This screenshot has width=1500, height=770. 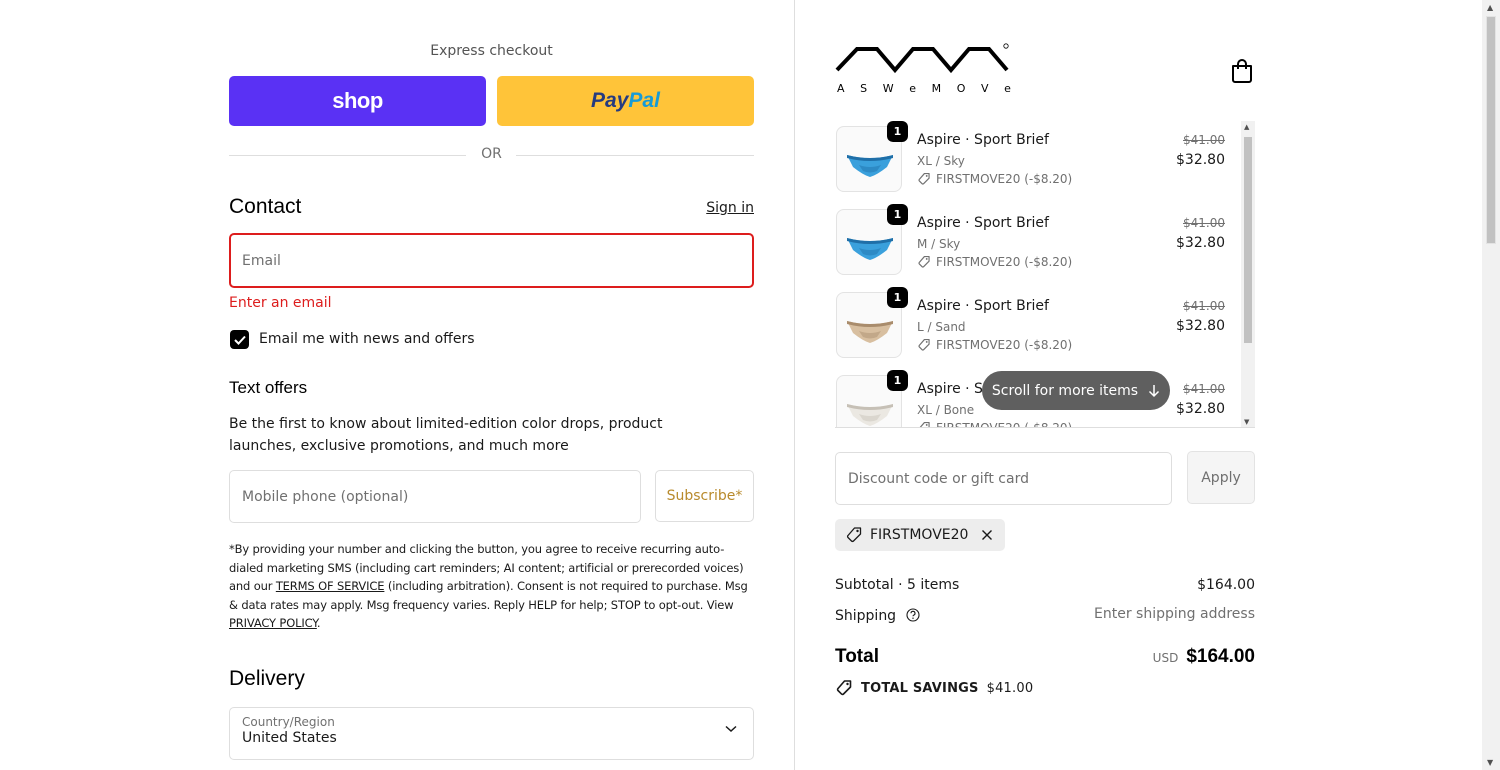 What do you see at coordinates (1490, 7) in the screenshot?
I see `scroll-up-arrow: ▲` at bounding box center [1490, 7].